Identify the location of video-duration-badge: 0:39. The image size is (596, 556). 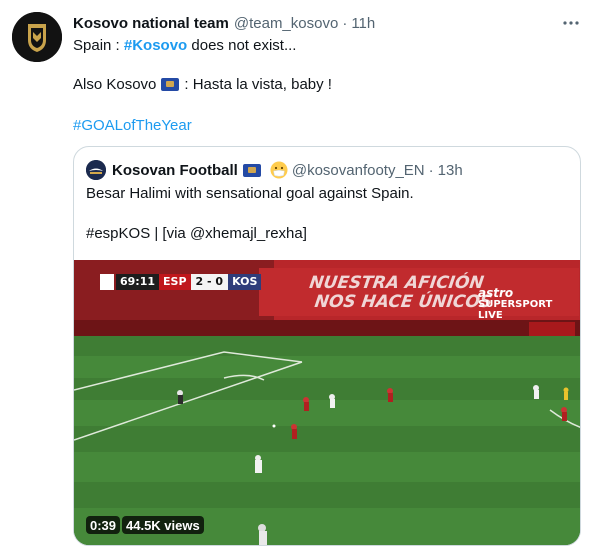
(103, 525).